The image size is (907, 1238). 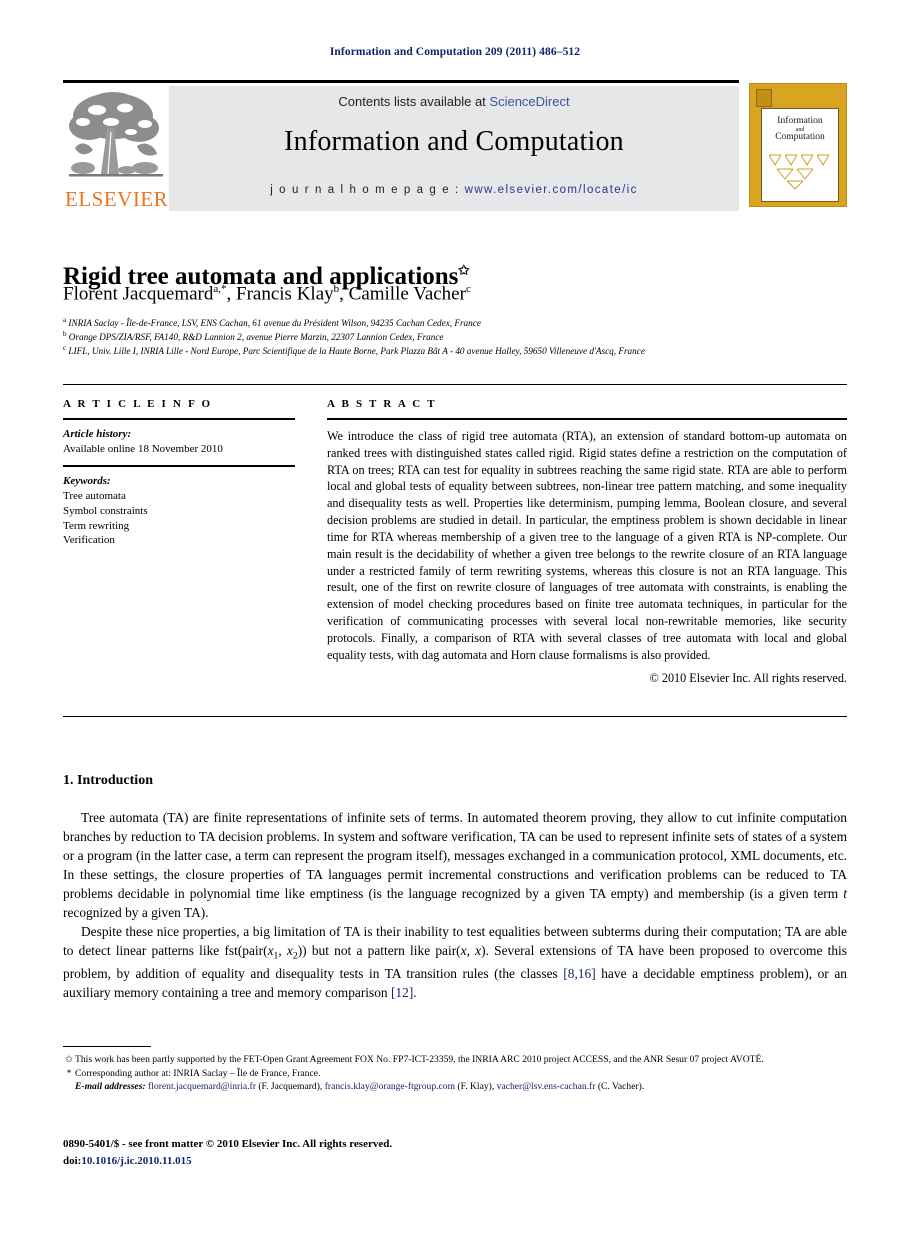 What do you see at coordinates (87, 481) in the screenshot?
I see `keywords-label: Keywords:` at bounding box center [87, 481].